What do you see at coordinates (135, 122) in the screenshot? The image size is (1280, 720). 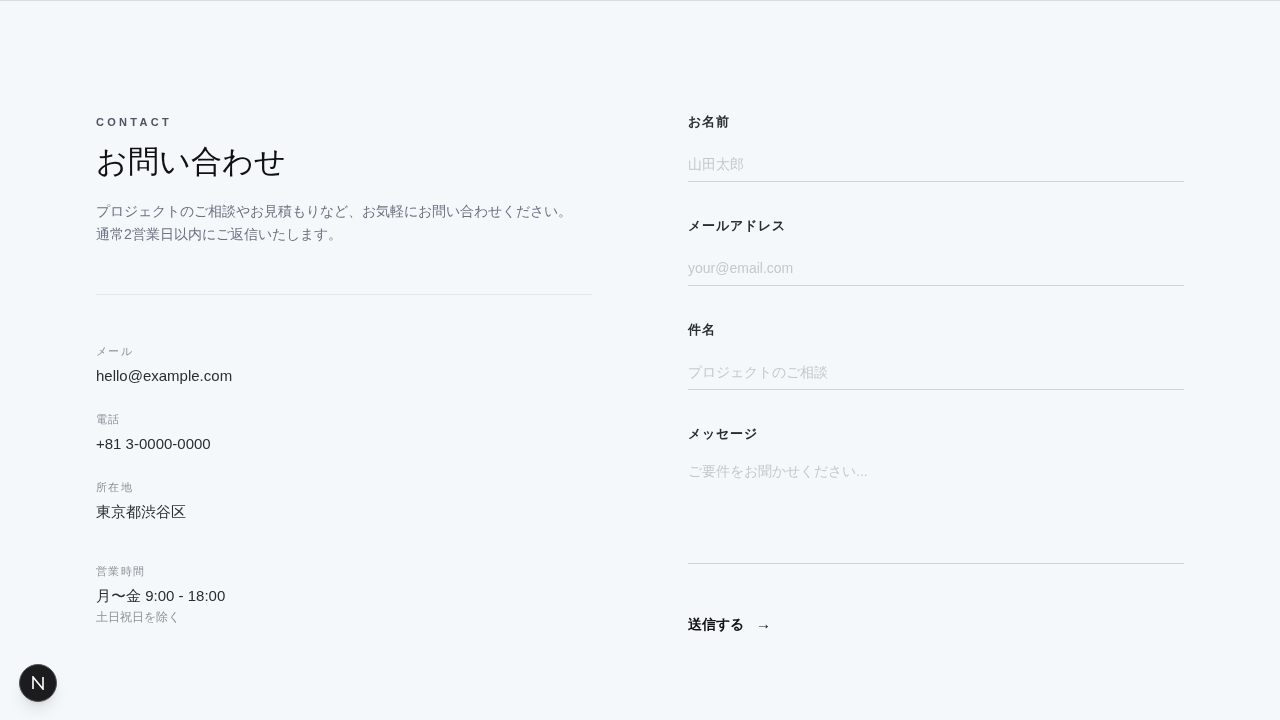 I see `eyebrow-text: CONTACT` at bounding box center [135, 122].